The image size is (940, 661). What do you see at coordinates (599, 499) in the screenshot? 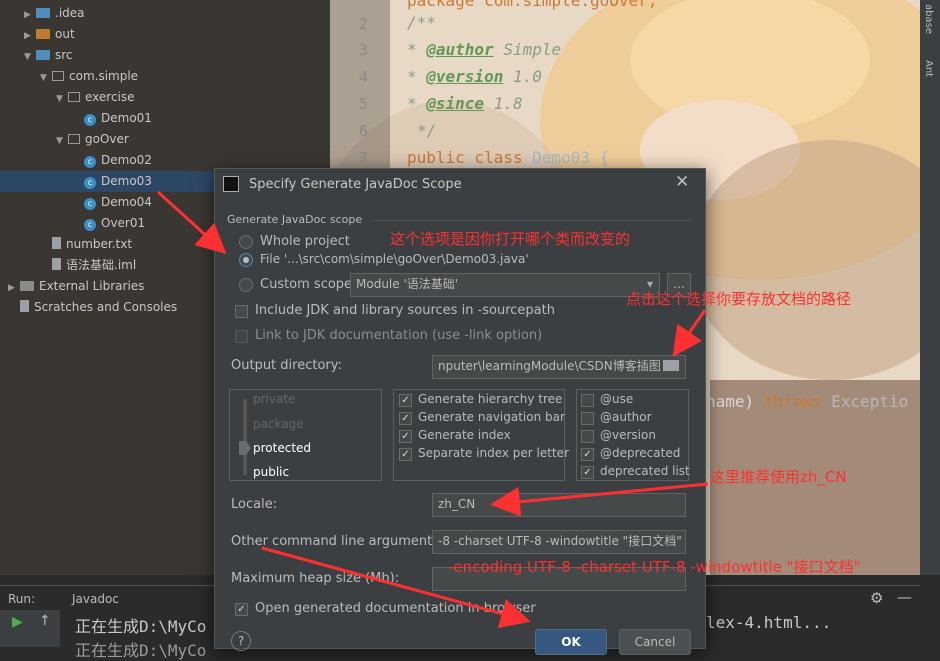
I see `arrow-to-locale` at bounding box center [599, 499].